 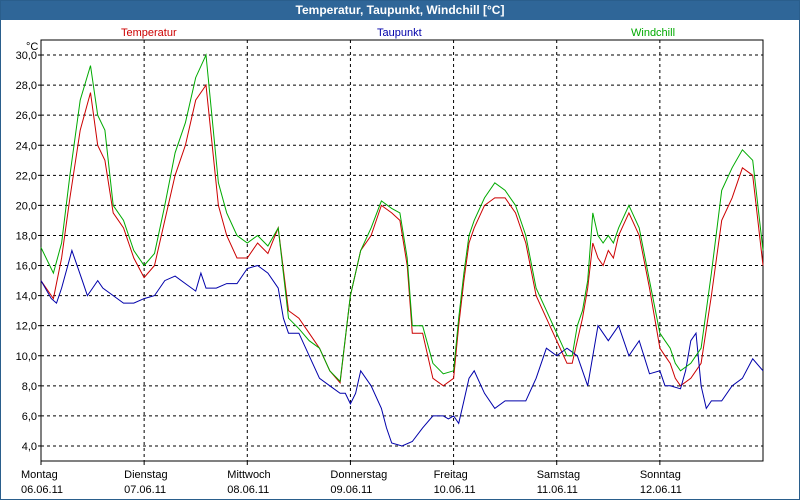 What do you see at coordinates (400, 10) in the screenshot?
I see `window-title: Temperatur, Taupunkt, Windchill [°C]` at bounding box center [400, 10].